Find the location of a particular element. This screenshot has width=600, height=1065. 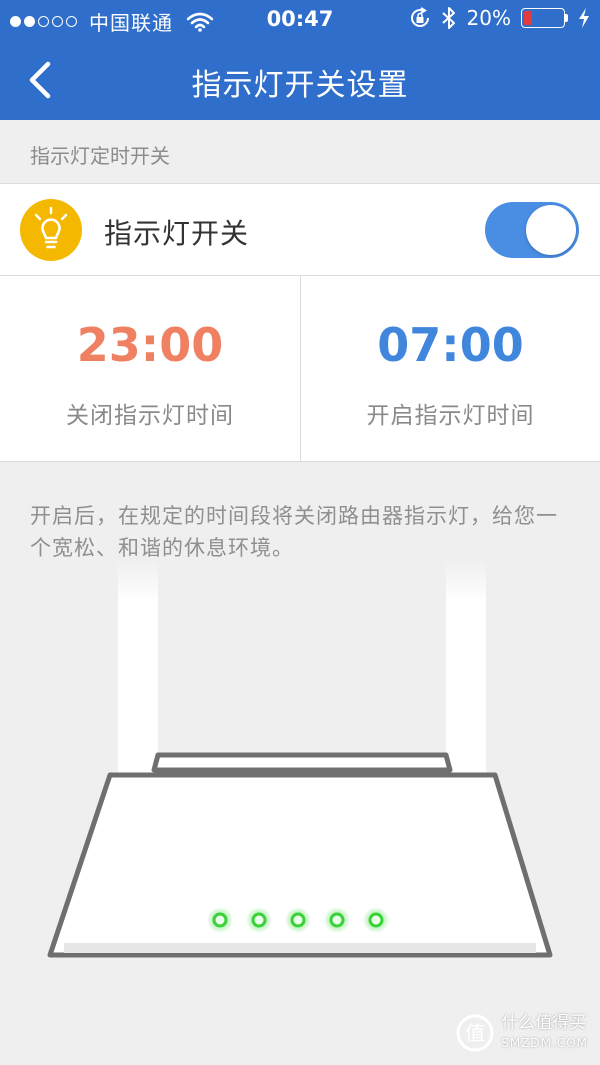

status-right: 20% is located at coordinates (499, 18).